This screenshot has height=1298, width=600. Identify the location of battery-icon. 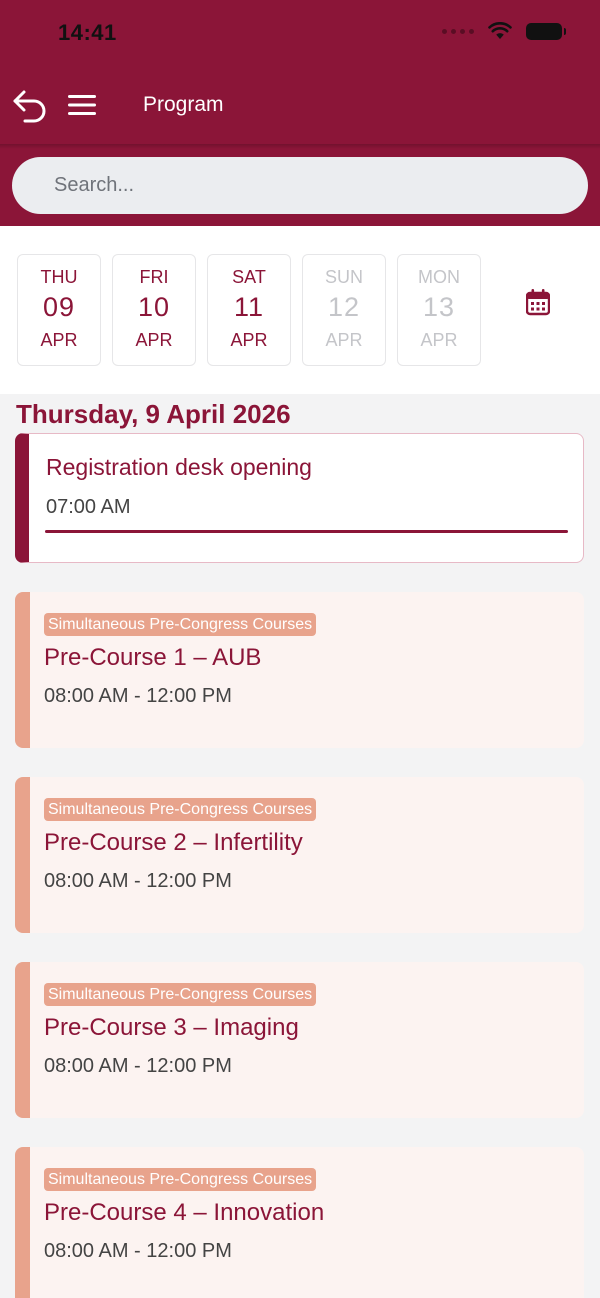
(546, 31).